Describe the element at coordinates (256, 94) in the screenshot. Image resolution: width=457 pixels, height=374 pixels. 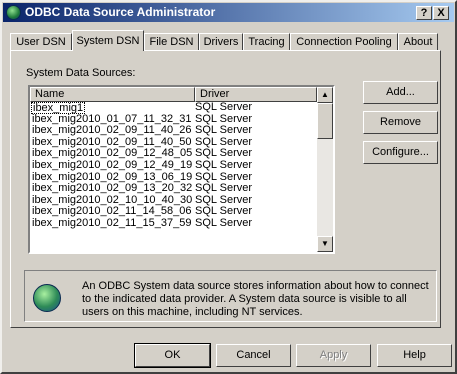
I see `column-header-driver: Driver` at that location.